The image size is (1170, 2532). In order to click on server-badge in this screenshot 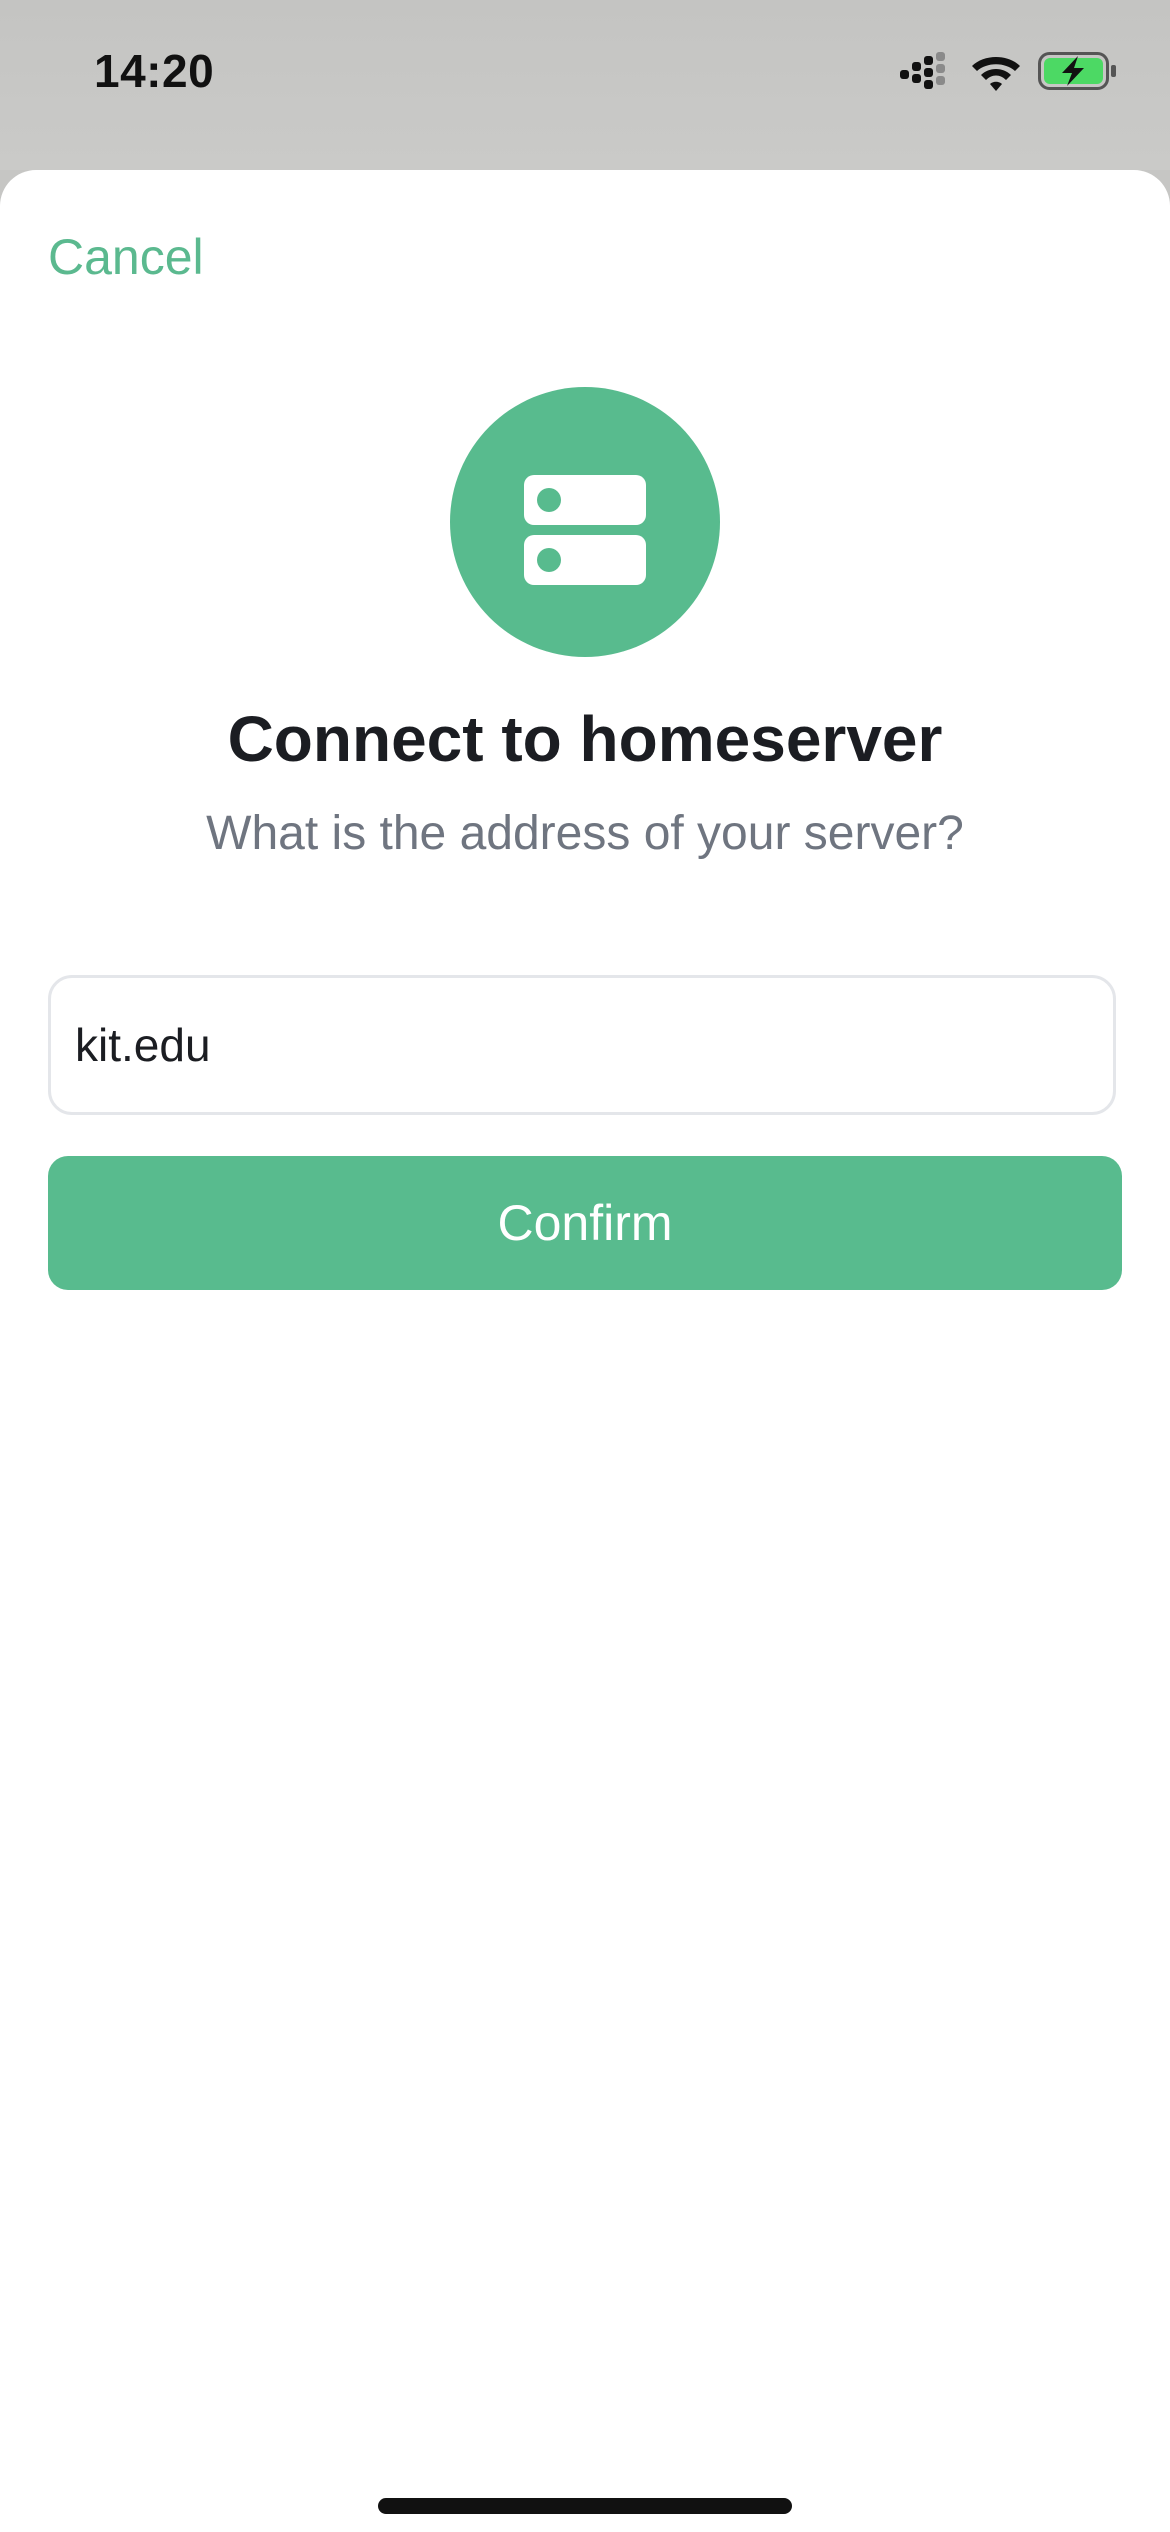, I will do `click(585, 522)`.